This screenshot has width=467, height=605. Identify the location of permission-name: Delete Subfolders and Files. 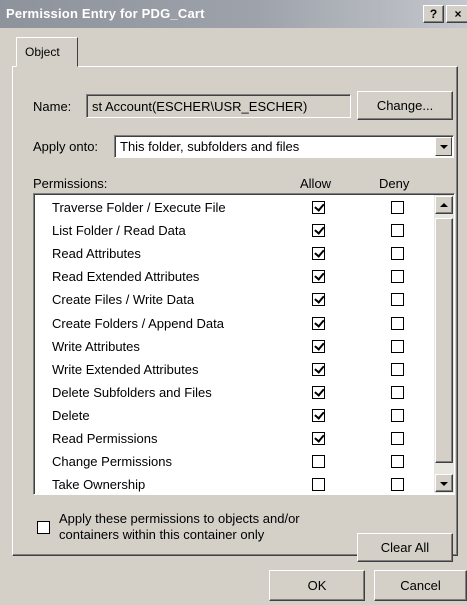
(132, 392).